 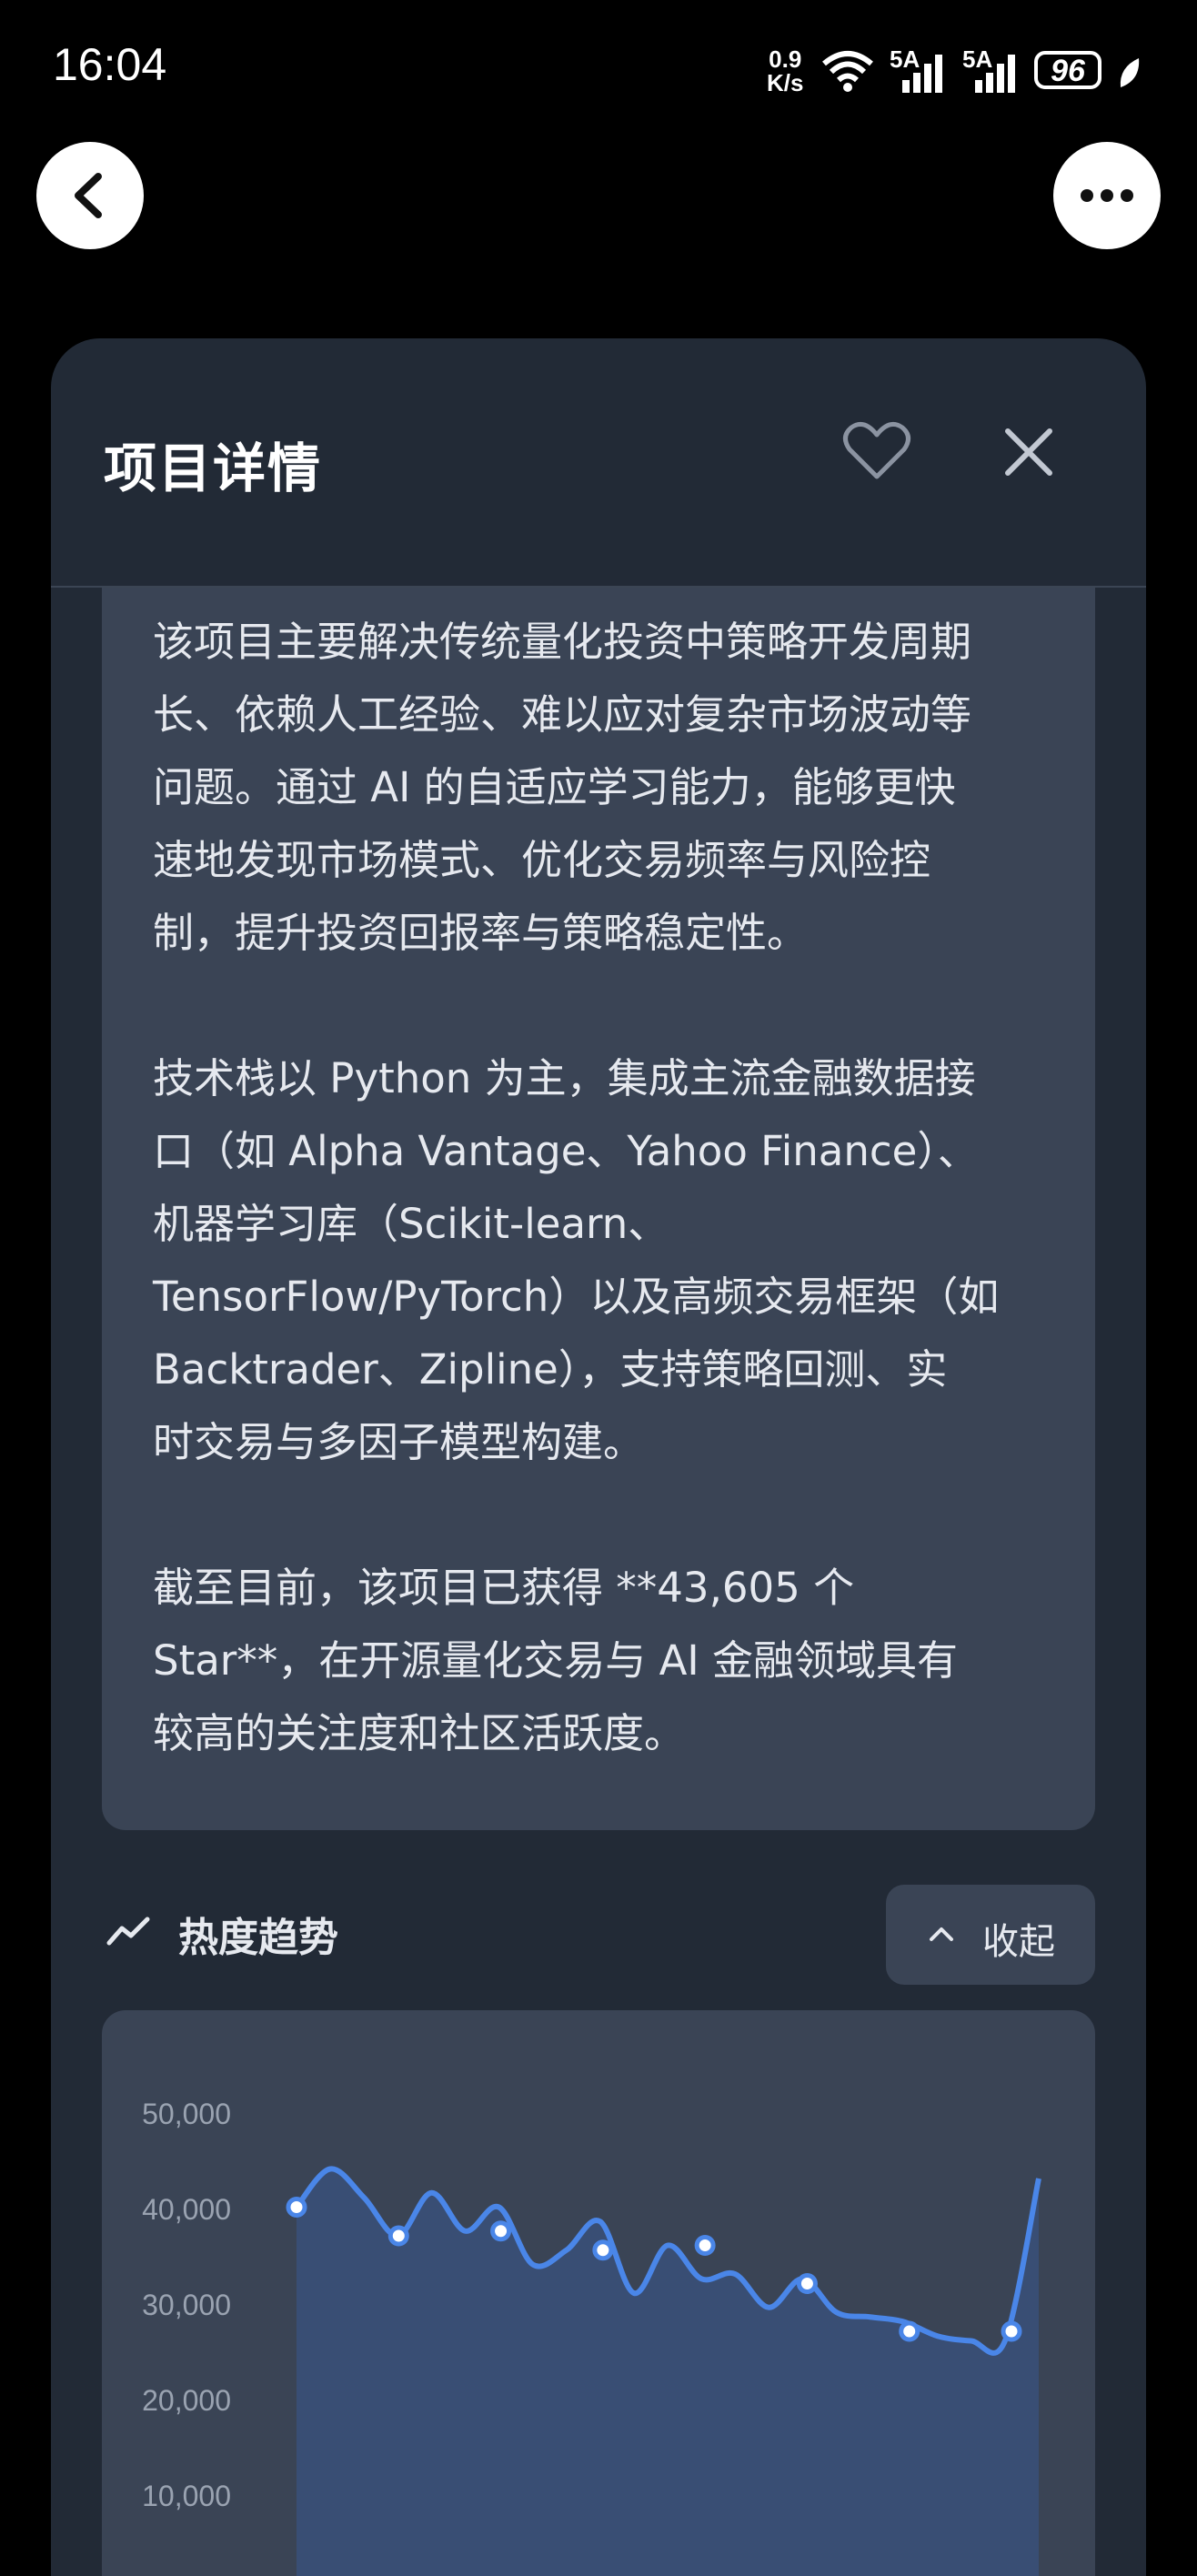 I want to click on battery-indicator: 96, so click(x=1067, y=70).